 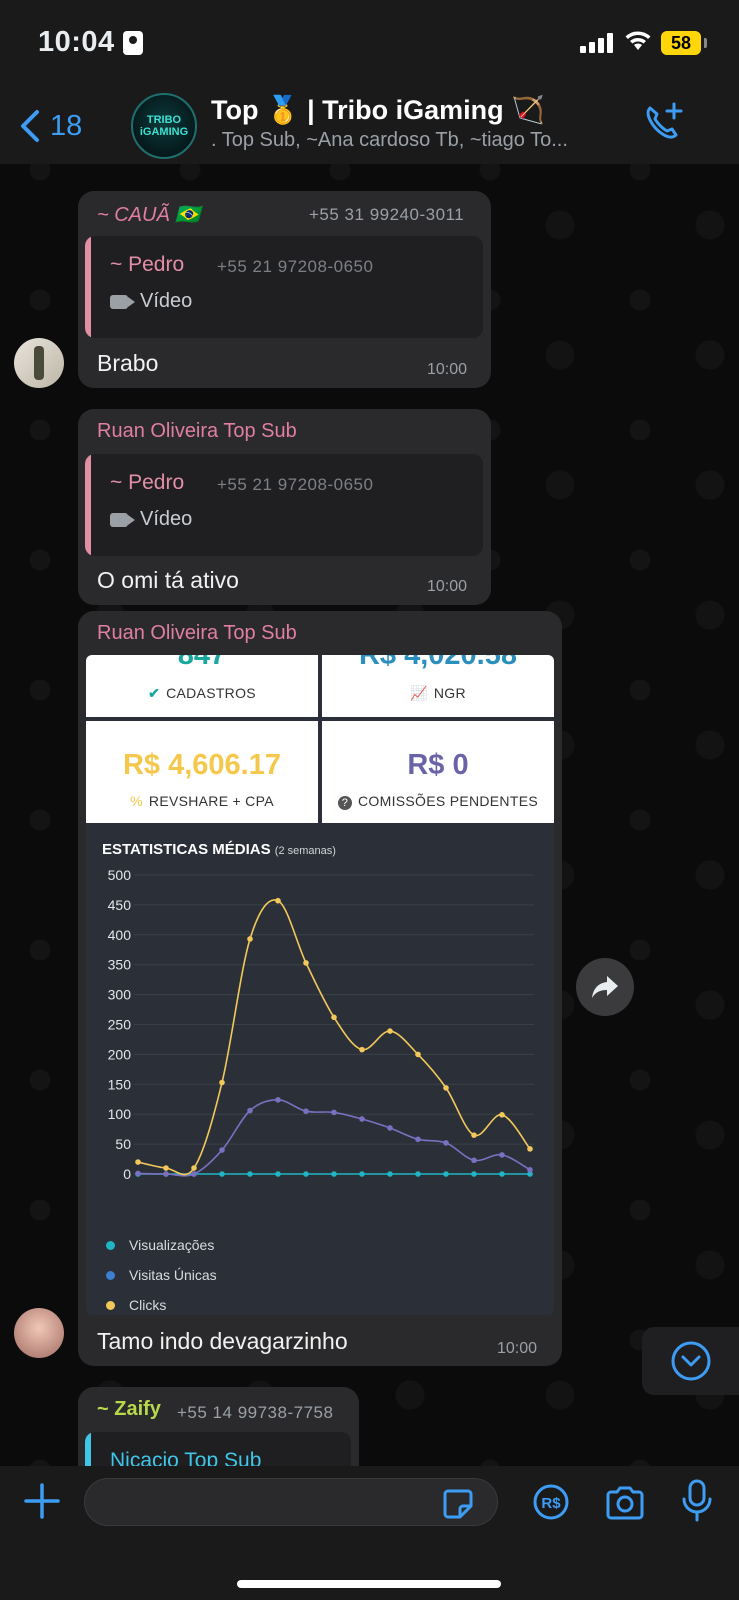 I want to click on legend-item: Visualizações, so click(x=160, y=1245).